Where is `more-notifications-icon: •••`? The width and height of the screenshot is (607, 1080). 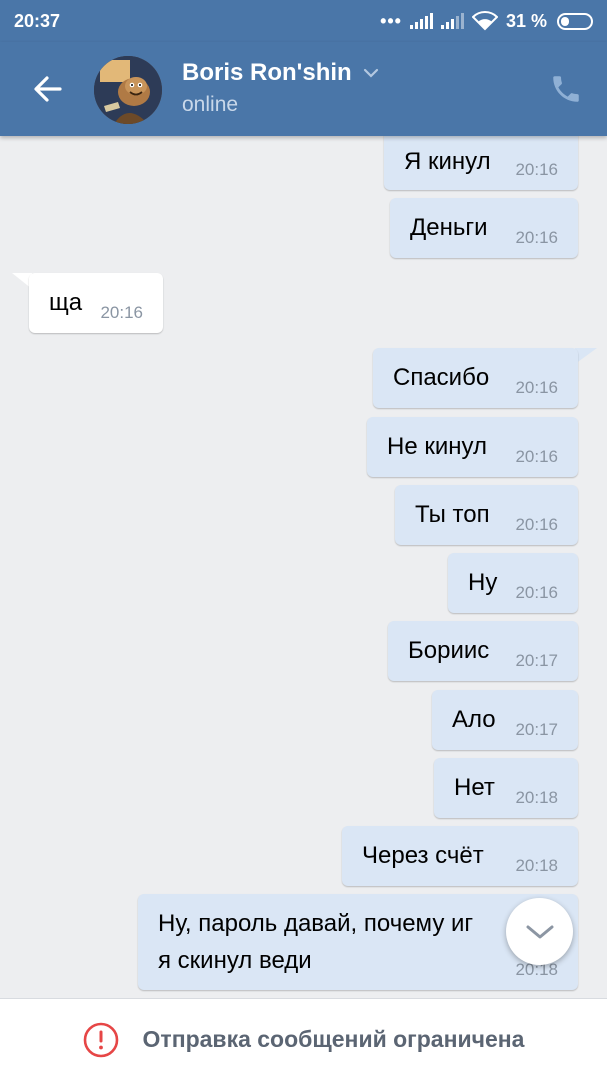 more-notifications-icon: ••• is located at coordinates (391, 20).